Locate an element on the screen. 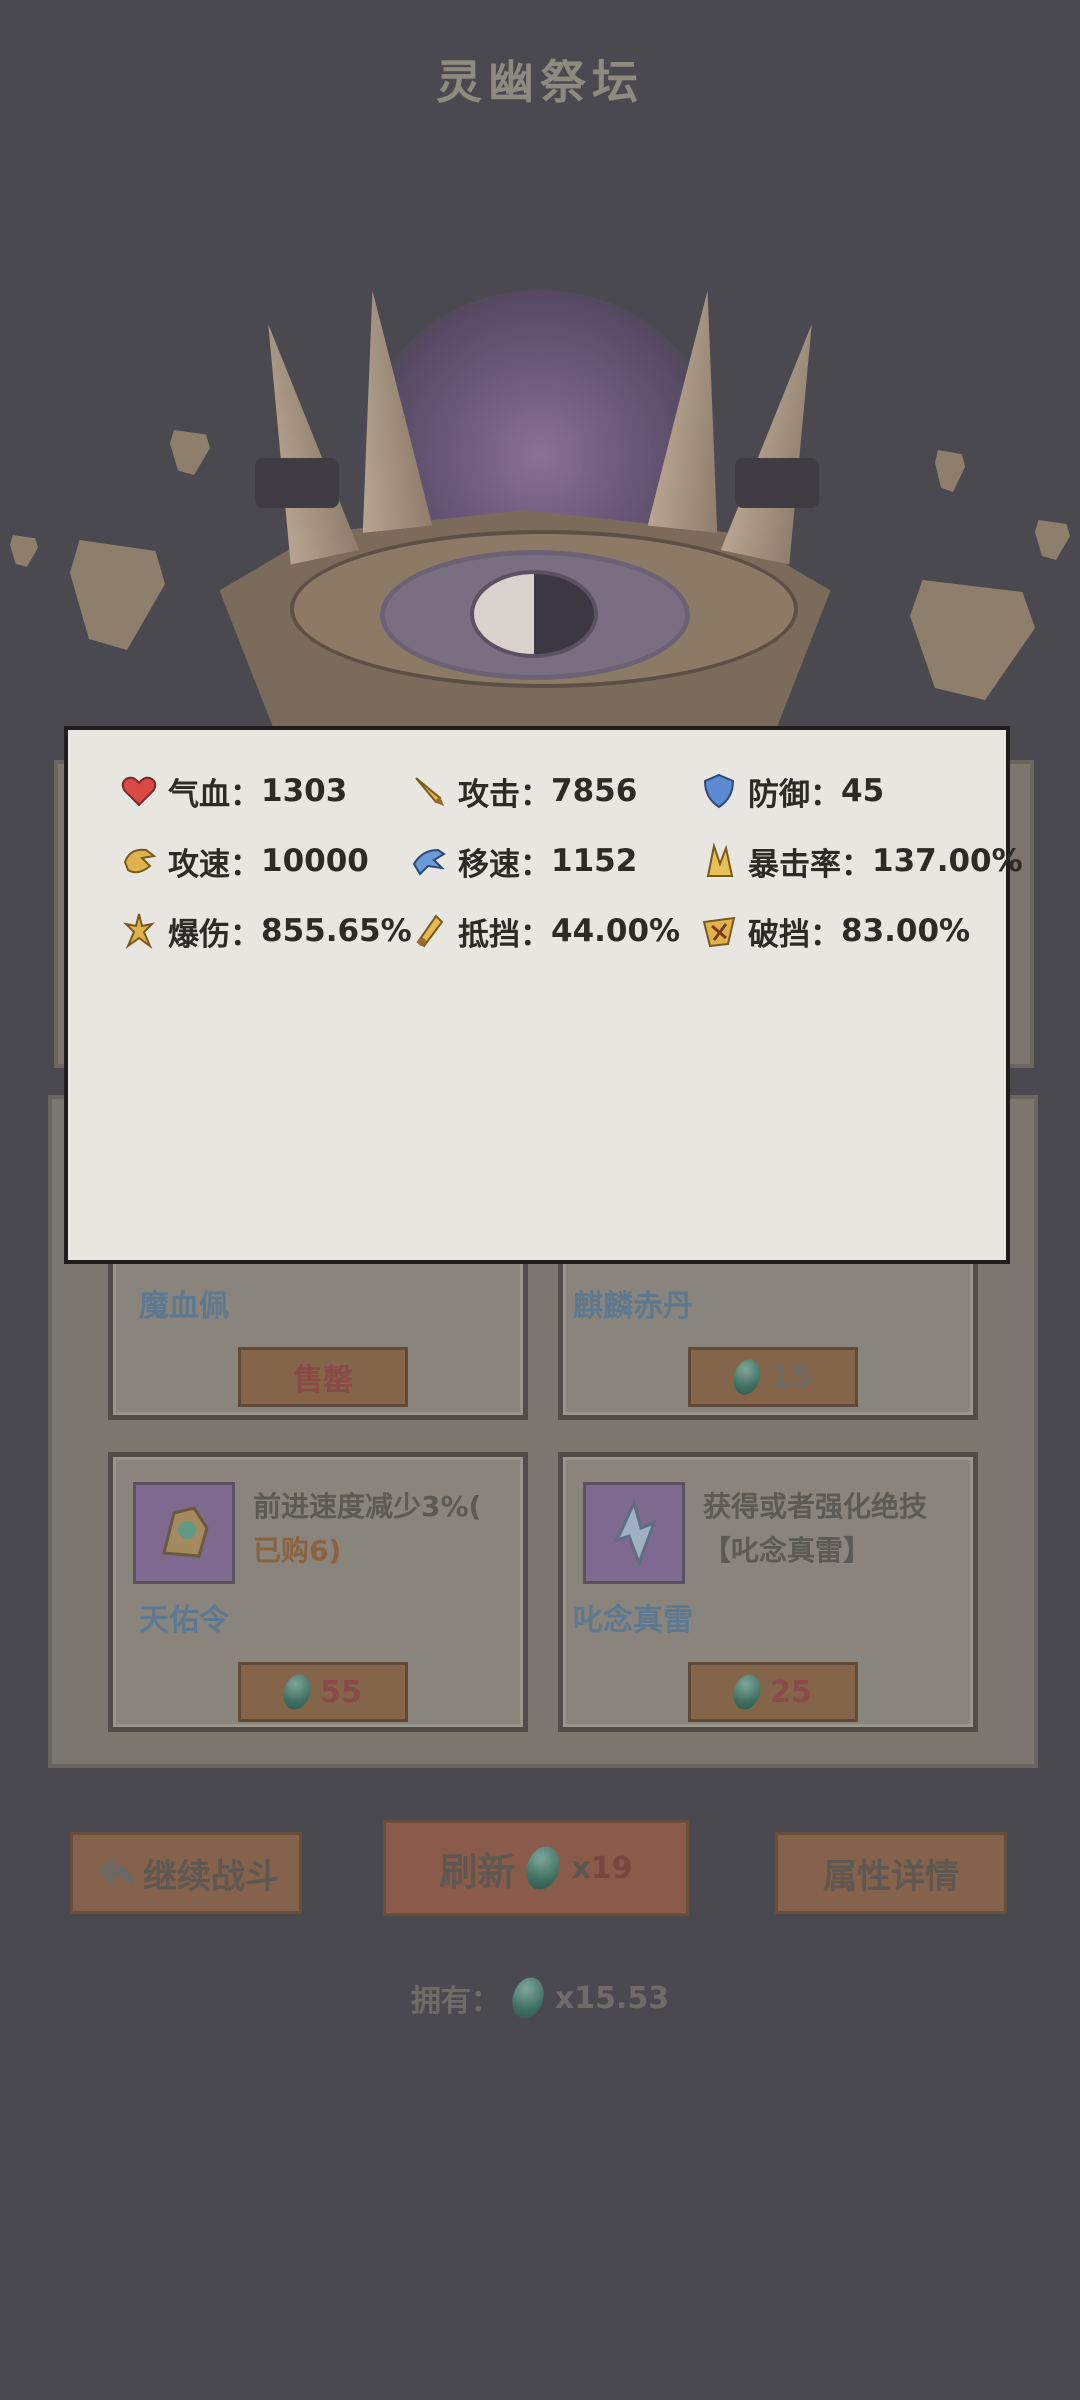 This screenshot has height=2400, width=1080. stat-label: 爆伤： is located at coordinates (214, 934).